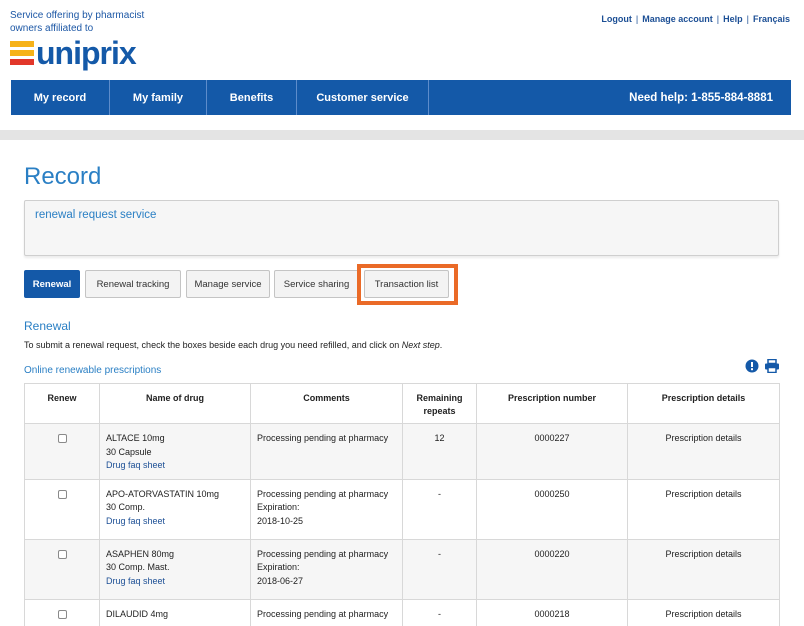 The height and width of the screenshot is (626, 804). What do you see at coordinates (703, 403) in the screenshot?
I see `col-prescription-details: Prescription details` at bounding box center [703, 403].